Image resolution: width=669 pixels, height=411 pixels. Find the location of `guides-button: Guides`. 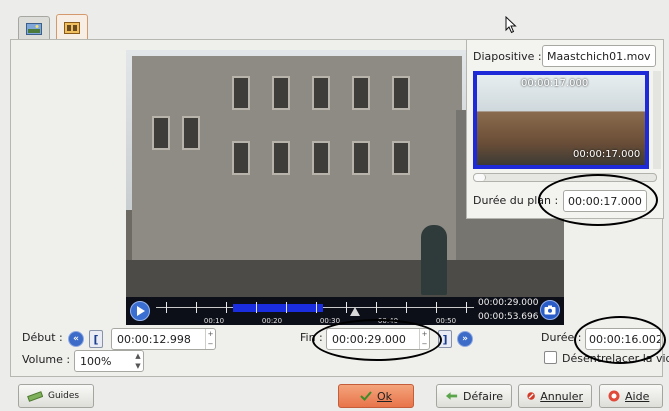

guides-button: Guides is located at coordinates (56, 396).